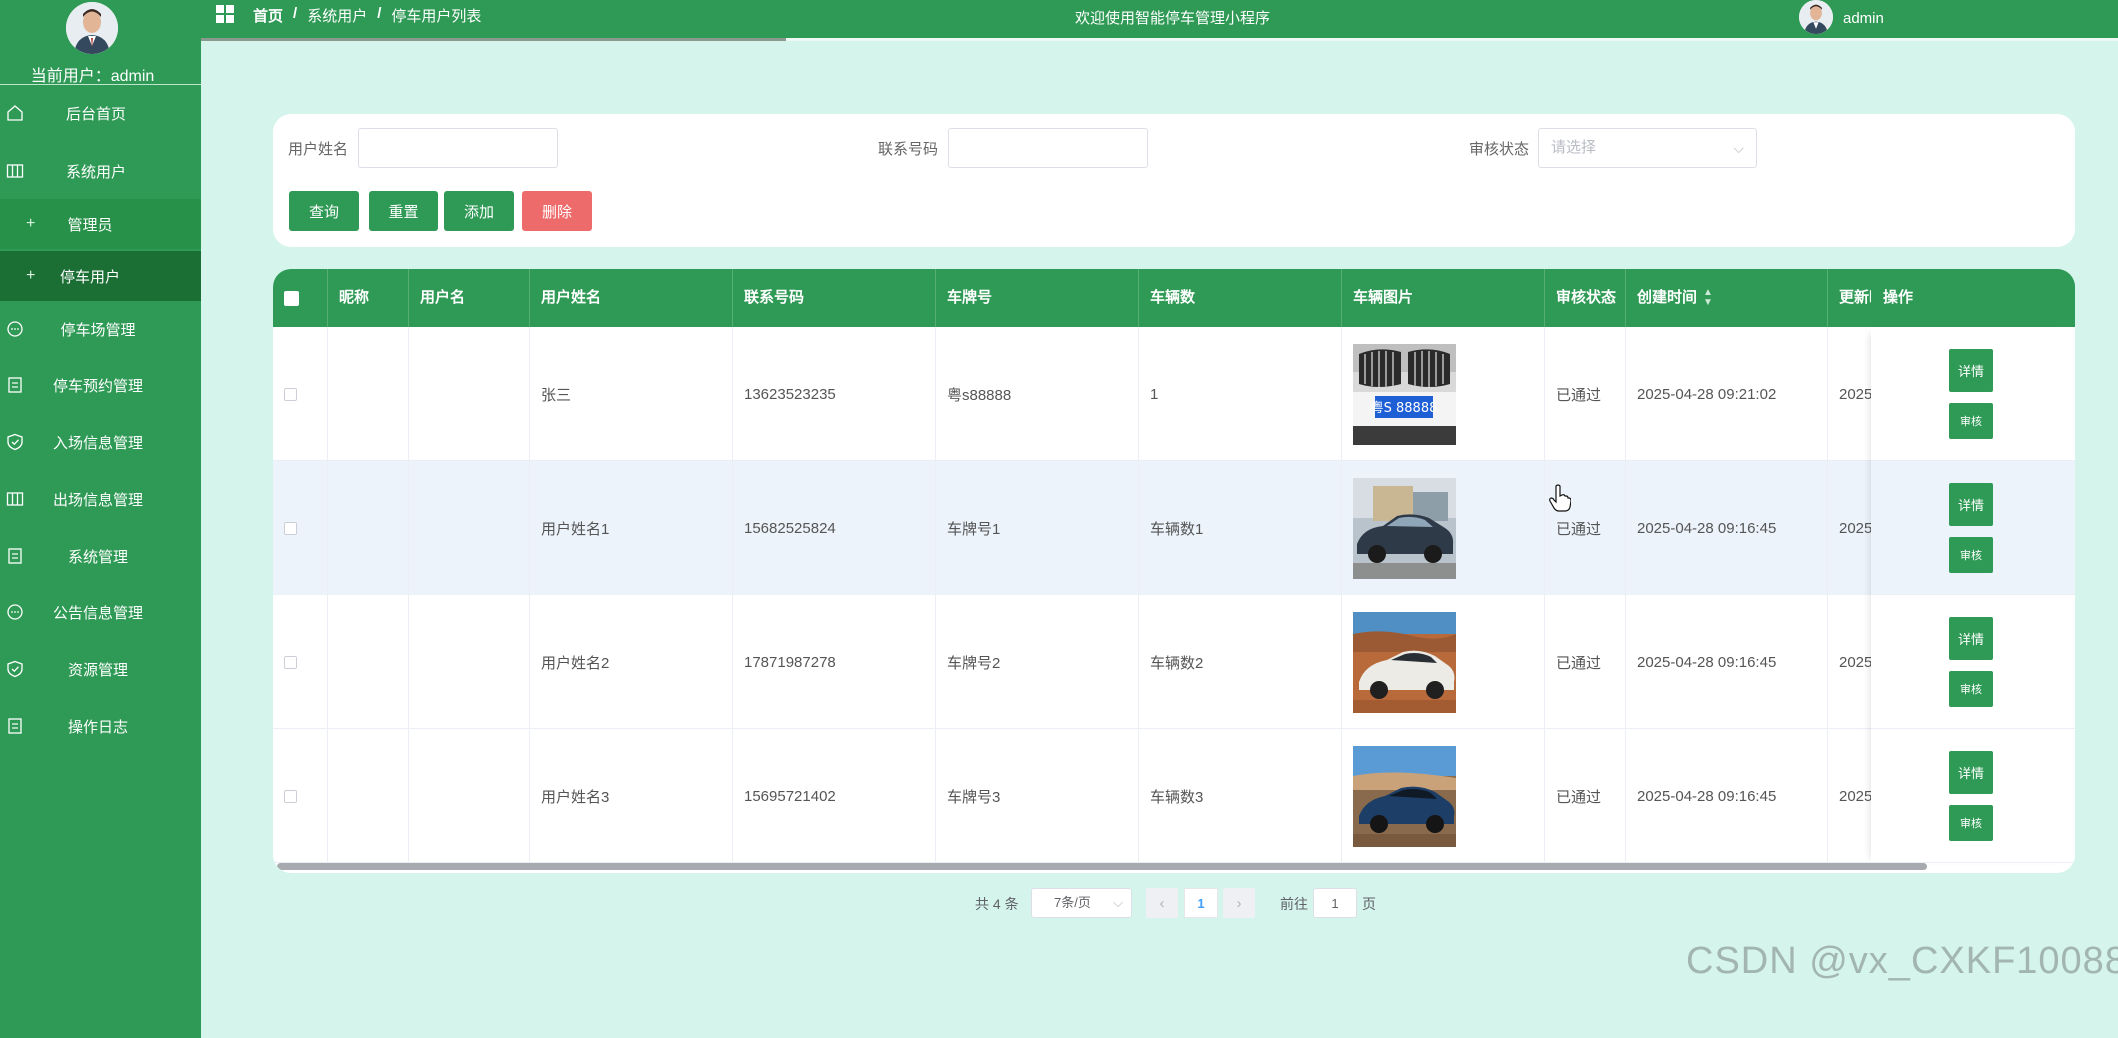 The image size is (2118, 1038). I want to click on menu-item-admin: + 管理员, so click(100, 224).